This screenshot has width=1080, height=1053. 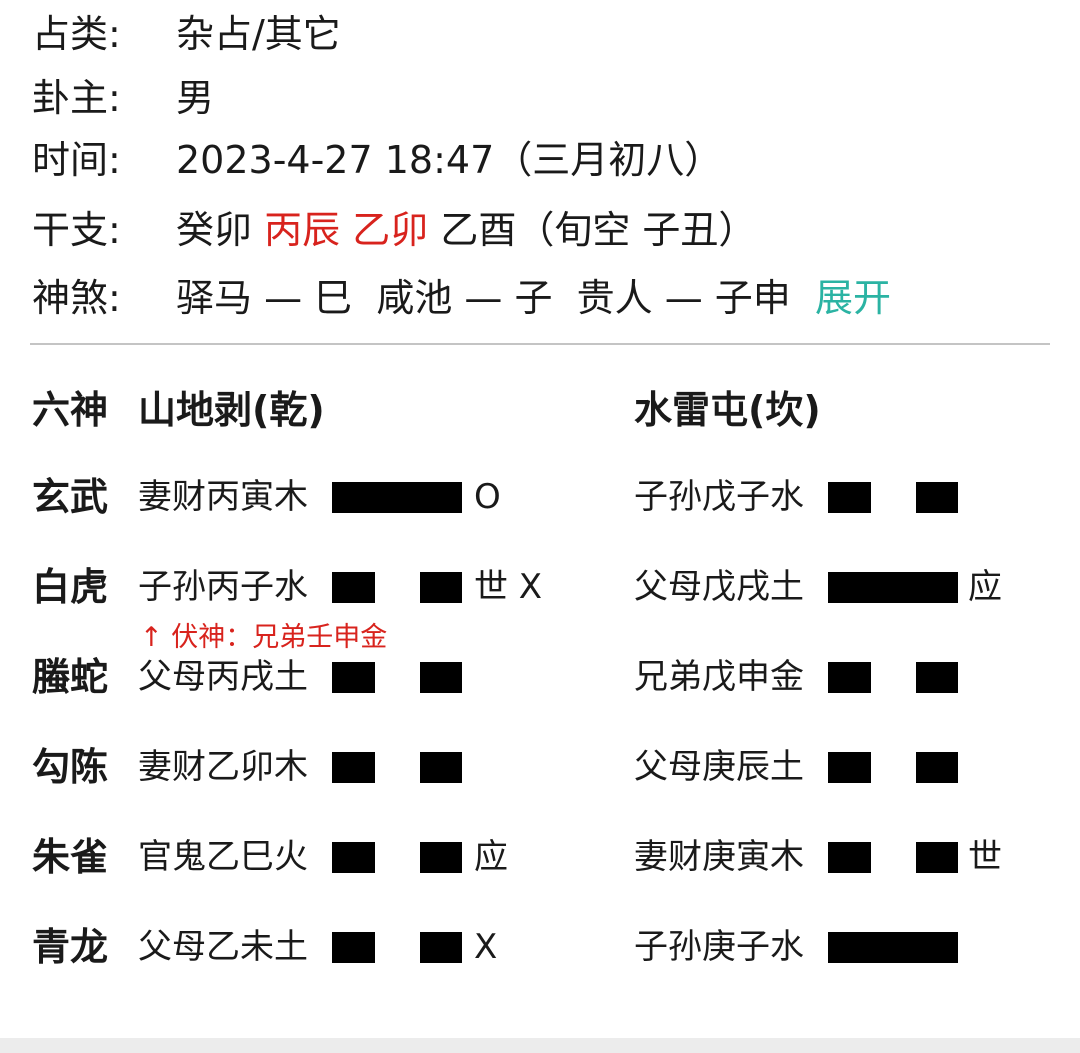 I want to click on time-value: 2023-4-27 18:47（三月初八）, so click(x=449, y=160).